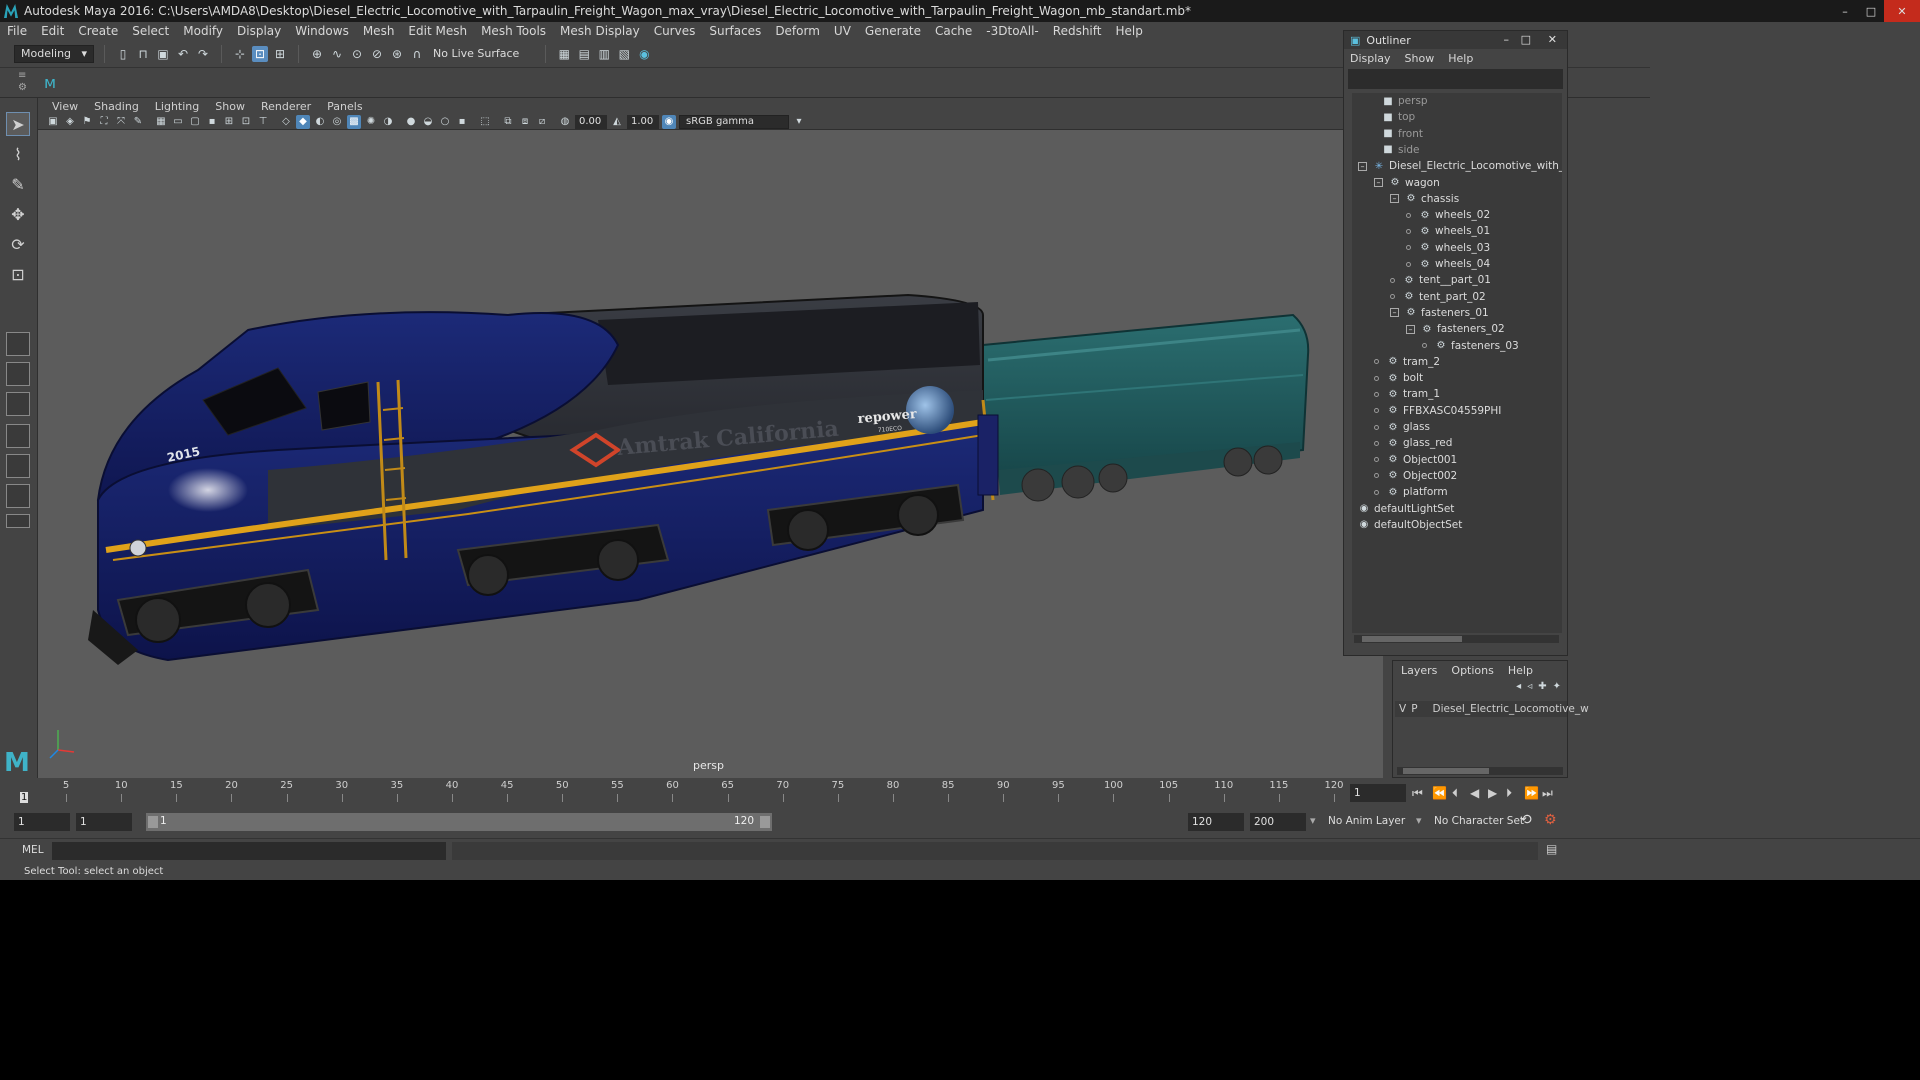  What do you see at coordinates (1437, 411) in the screenshot?
I see `outliner-node: ⚙ FFBXASC04559PHI` at bounding box center [1437, 411].